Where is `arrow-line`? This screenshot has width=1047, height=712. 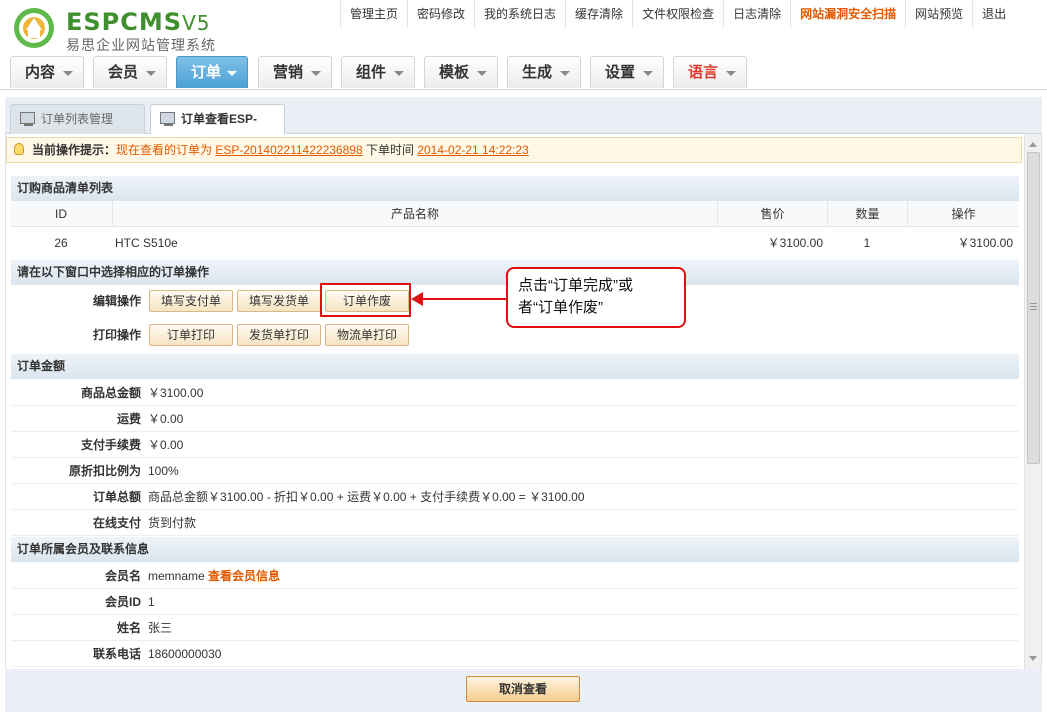
arrow-line is located at coordinates (465, 299).